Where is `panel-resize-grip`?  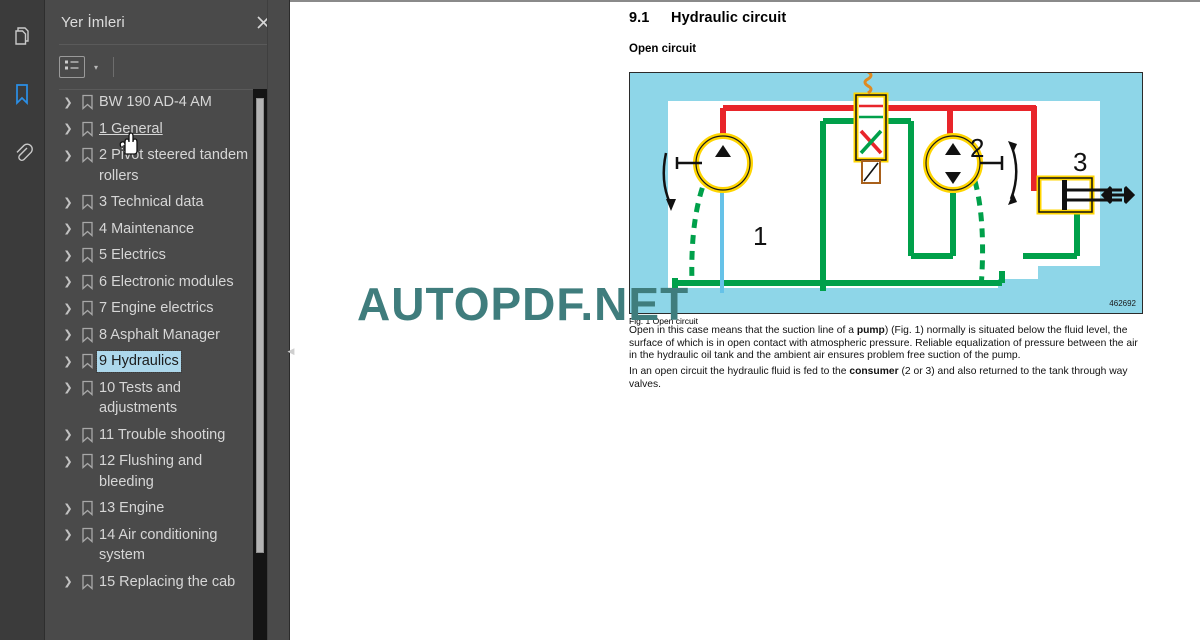
panel-resize-grip is located at coordinates (278, 320).